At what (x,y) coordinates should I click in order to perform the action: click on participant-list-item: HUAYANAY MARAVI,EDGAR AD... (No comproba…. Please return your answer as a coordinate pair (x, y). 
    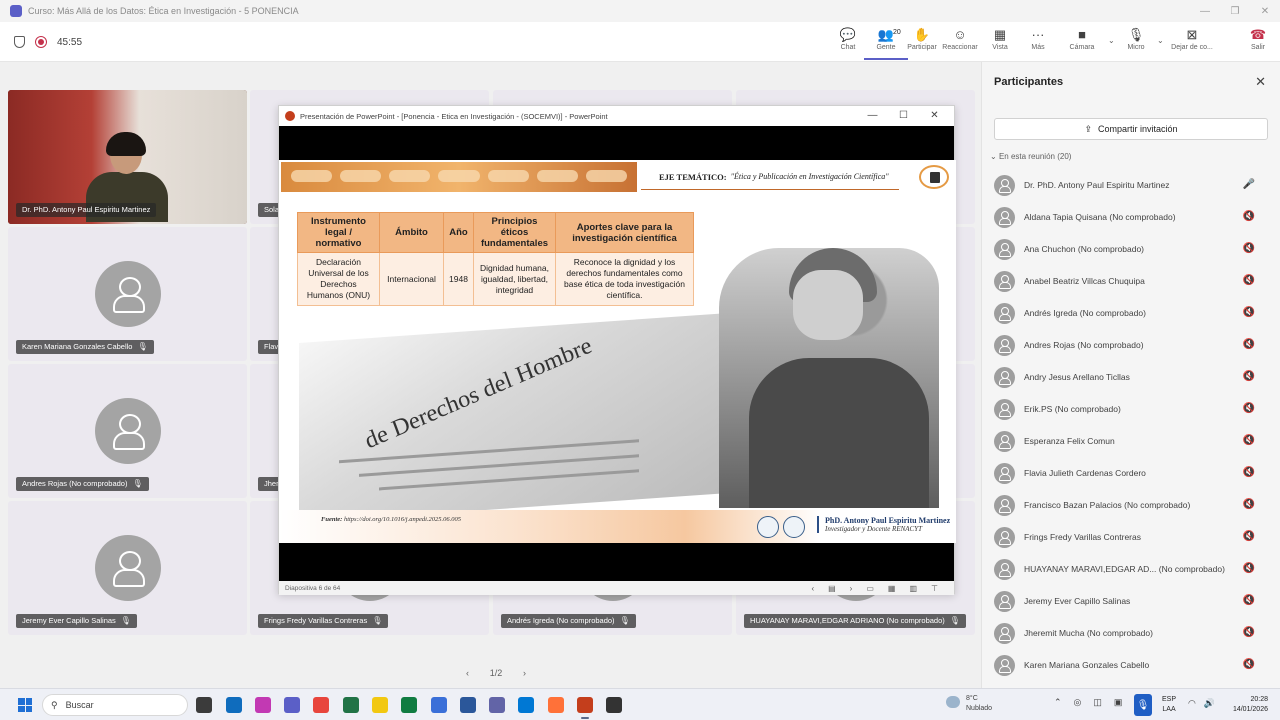
    Looking at the image, I should click on (1131, 569).